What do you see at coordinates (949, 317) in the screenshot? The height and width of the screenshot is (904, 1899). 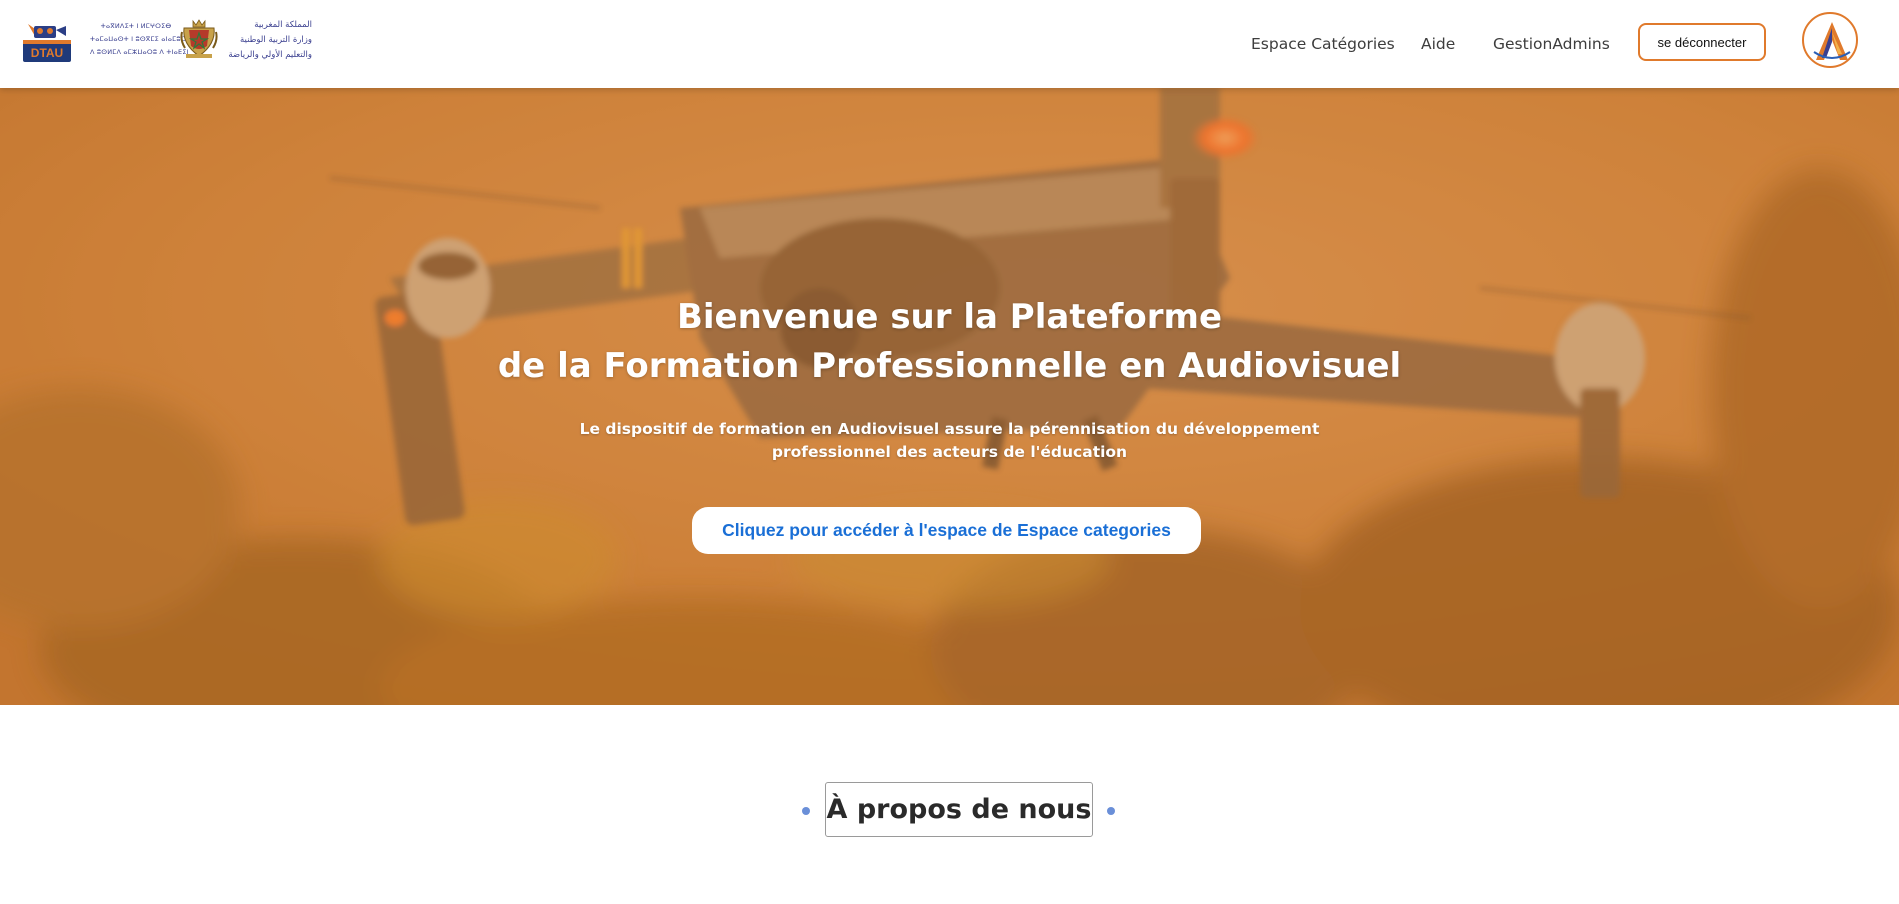 I see `hero-title-line1: Bienvenue sur la Plateforme` at bounding box center [949, 317].